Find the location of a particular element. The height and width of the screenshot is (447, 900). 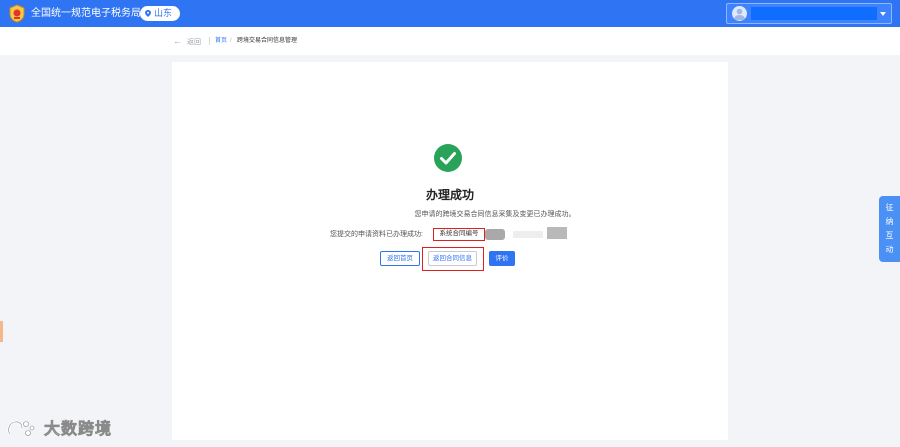

side-tab-char: 动 is located at coordinates (889, 249).